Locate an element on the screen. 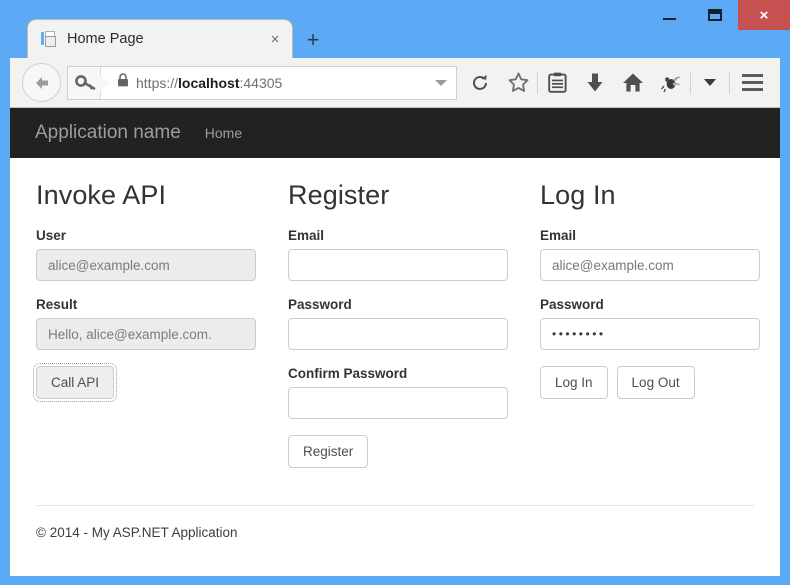 This screenshot has height=585, width=790. site-brand: Application name is located at coordinates (108, 133).